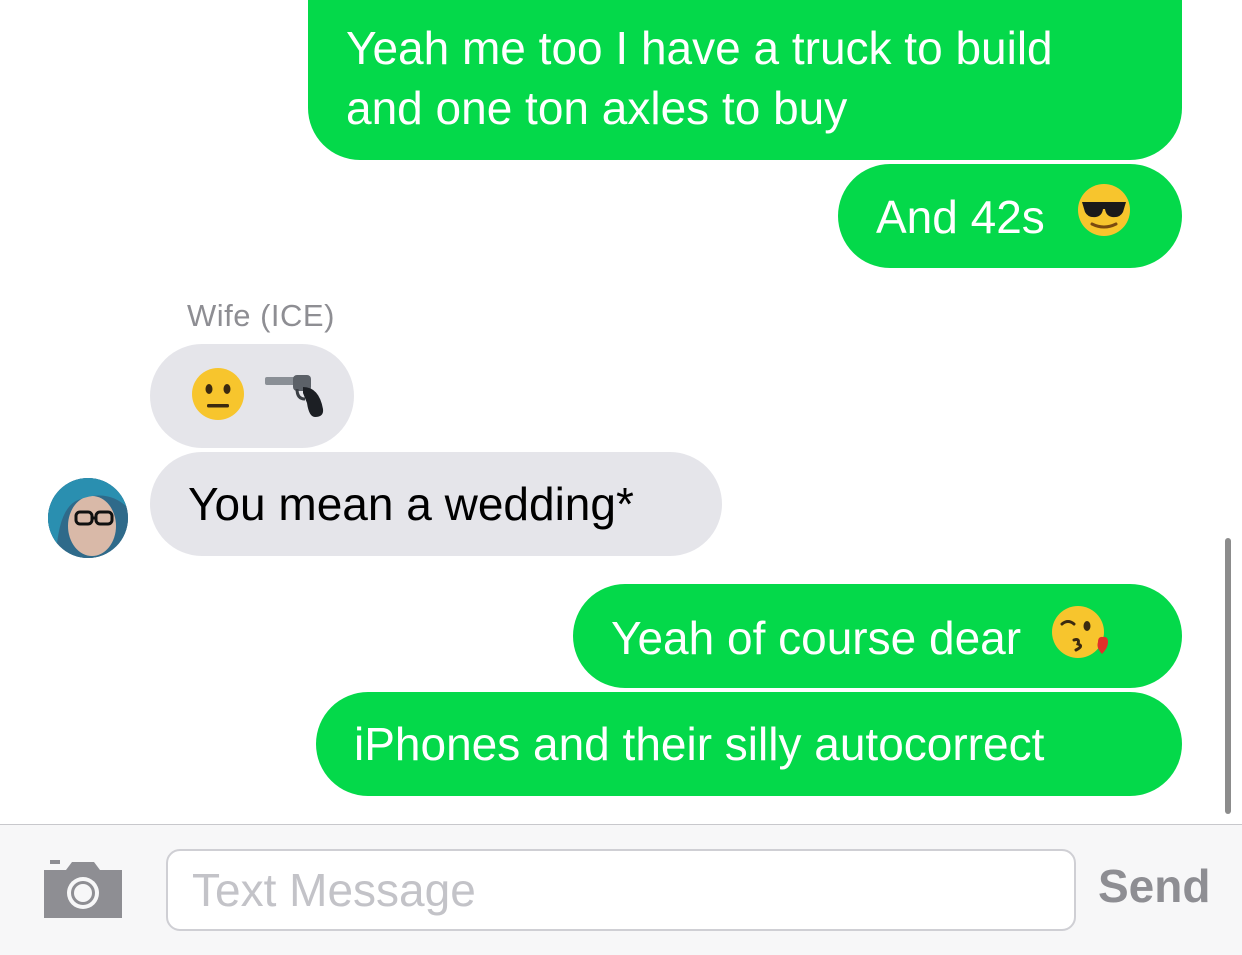 The height and width of the screenshot is (955, 1242). Describe the element at coordinates (261, 315) in the screenshot. I see `sender-name-label: Wife (ICE)` at that location.